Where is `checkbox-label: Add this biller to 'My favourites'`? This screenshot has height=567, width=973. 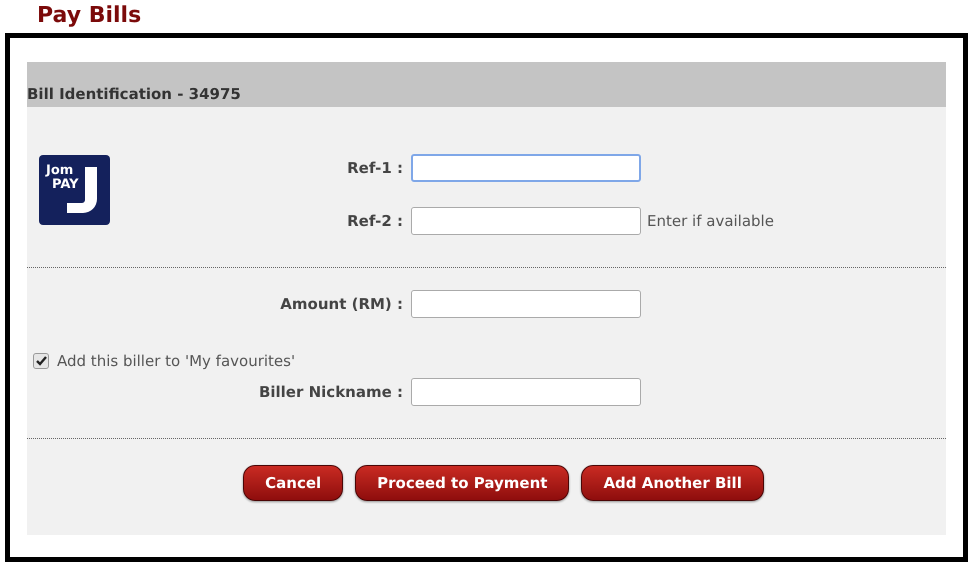
checkbox-label: Add this biller to 'My favourites' is located at coordinates (176, 361).